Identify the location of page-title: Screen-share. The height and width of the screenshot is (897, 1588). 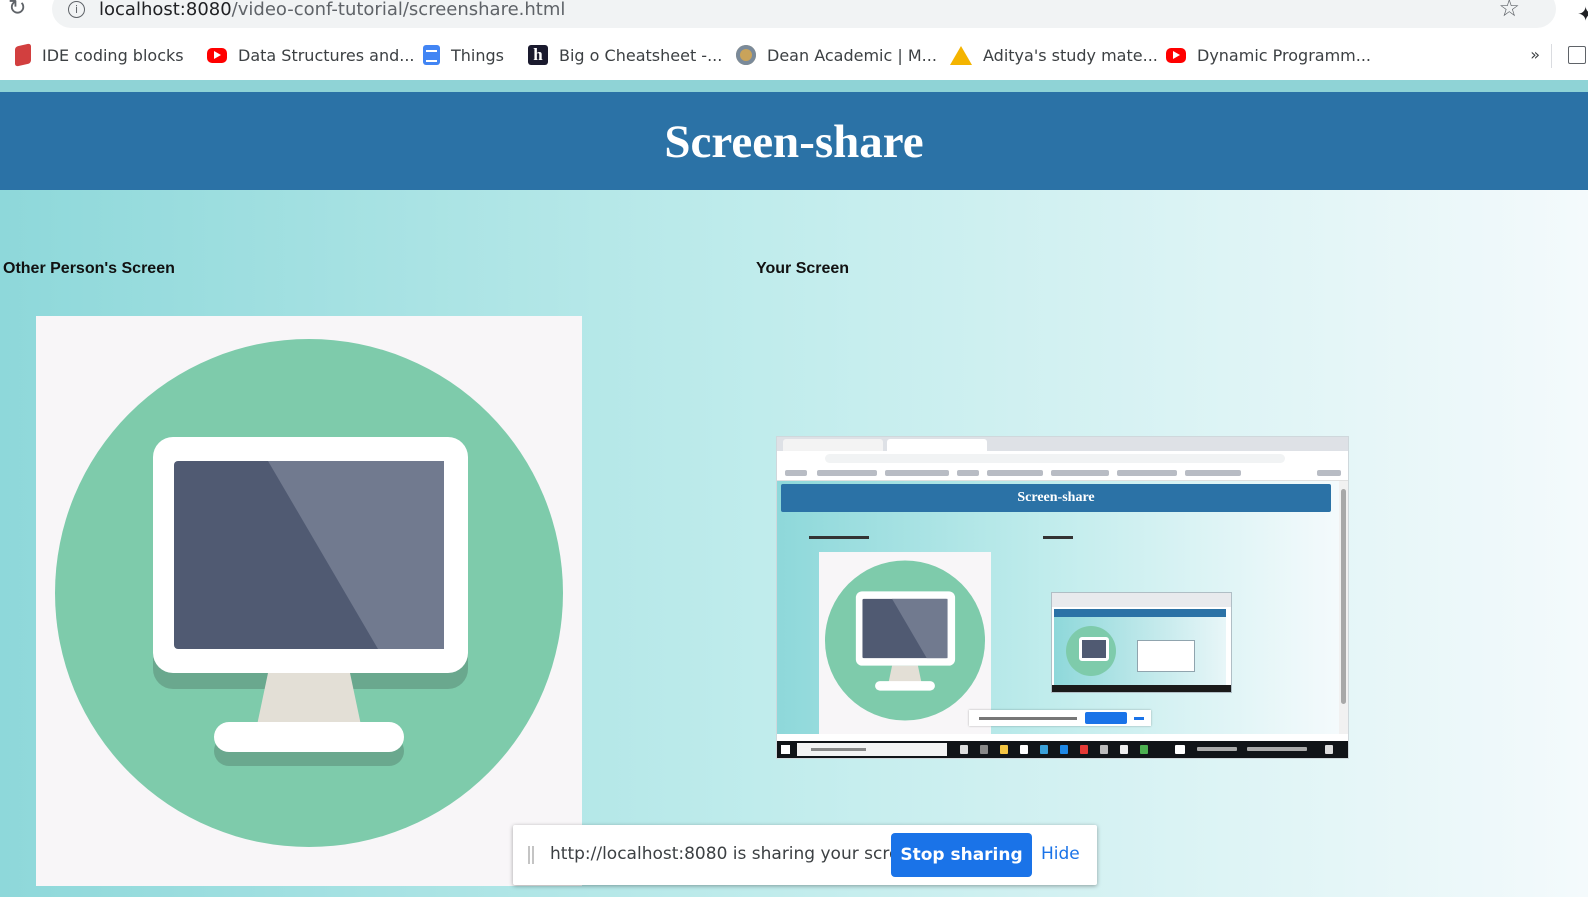
(794, 142).